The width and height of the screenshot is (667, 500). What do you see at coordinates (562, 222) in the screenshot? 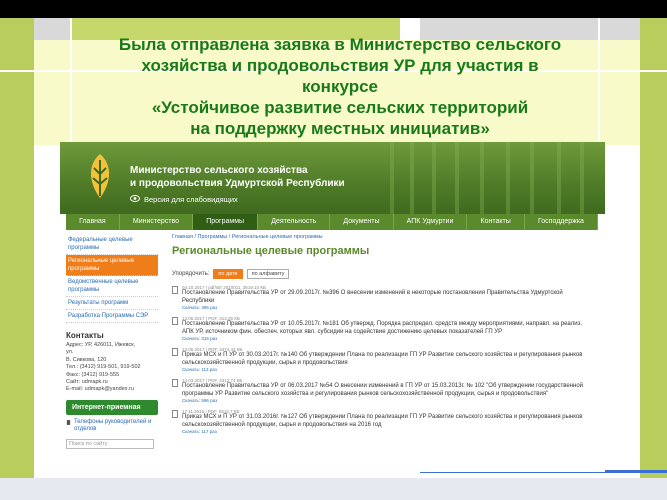
I see `nav-item-support: Господдержка` at bounding box center [562, 222].